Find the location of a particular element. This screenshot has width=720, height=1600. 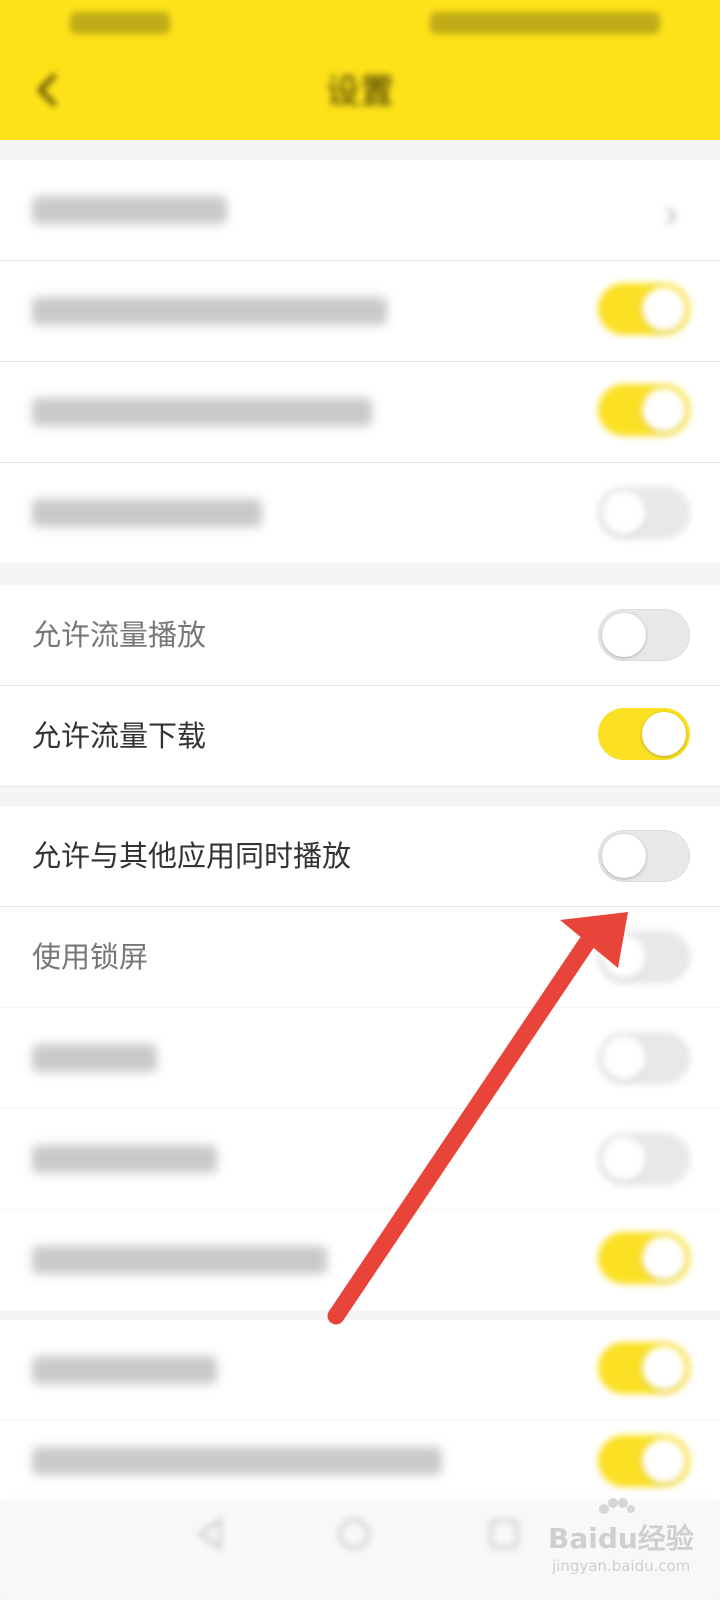

toggle-allow-cellular-download is located at coordinates (644, 734).